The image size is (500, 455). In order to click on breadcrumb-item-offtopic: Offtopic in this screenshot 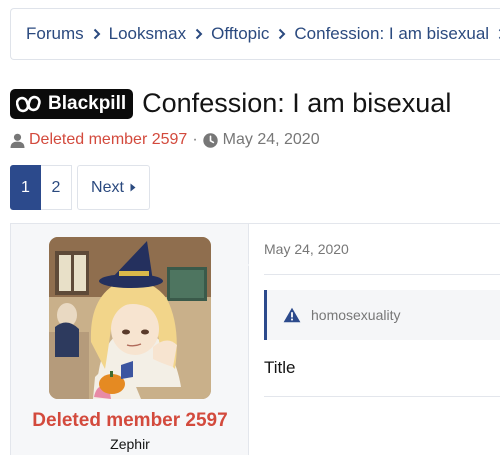, I will do `click(252, 34)`.